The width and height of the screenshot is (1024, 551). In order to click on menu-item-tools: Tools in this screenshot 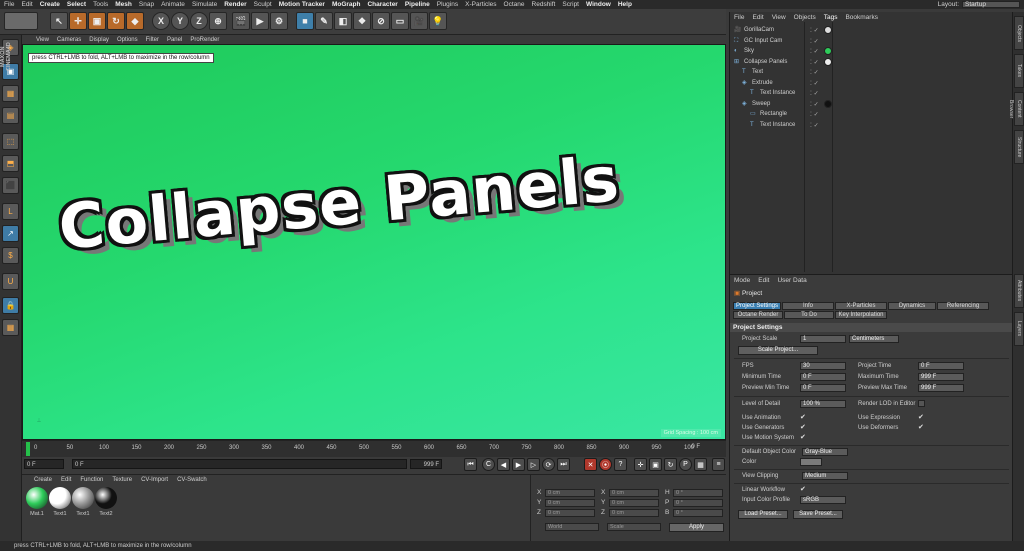, I will do `click(100, 4)`.